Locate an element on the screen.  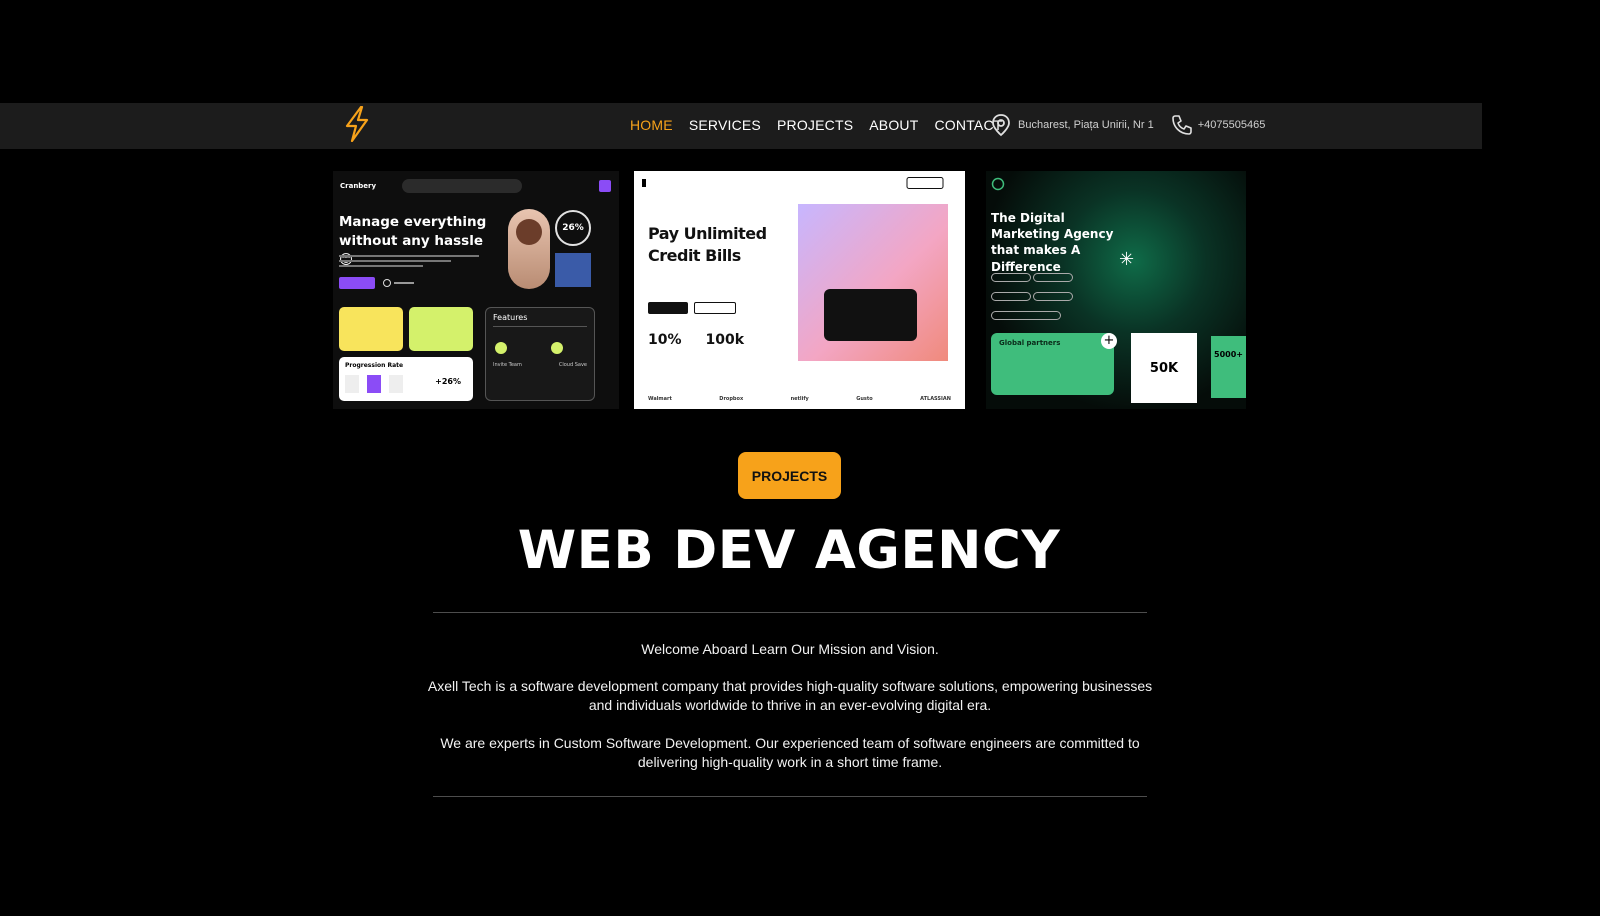
nav-about: ABOUT is located at coordinates (893, 125).